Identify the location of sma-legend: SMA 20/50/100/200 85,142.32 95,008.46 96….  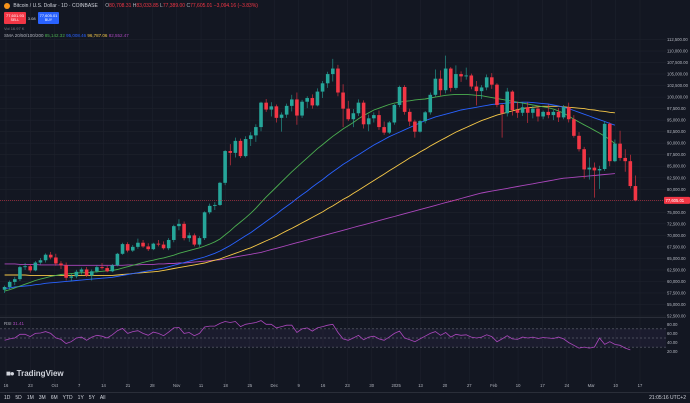
(66, 35).